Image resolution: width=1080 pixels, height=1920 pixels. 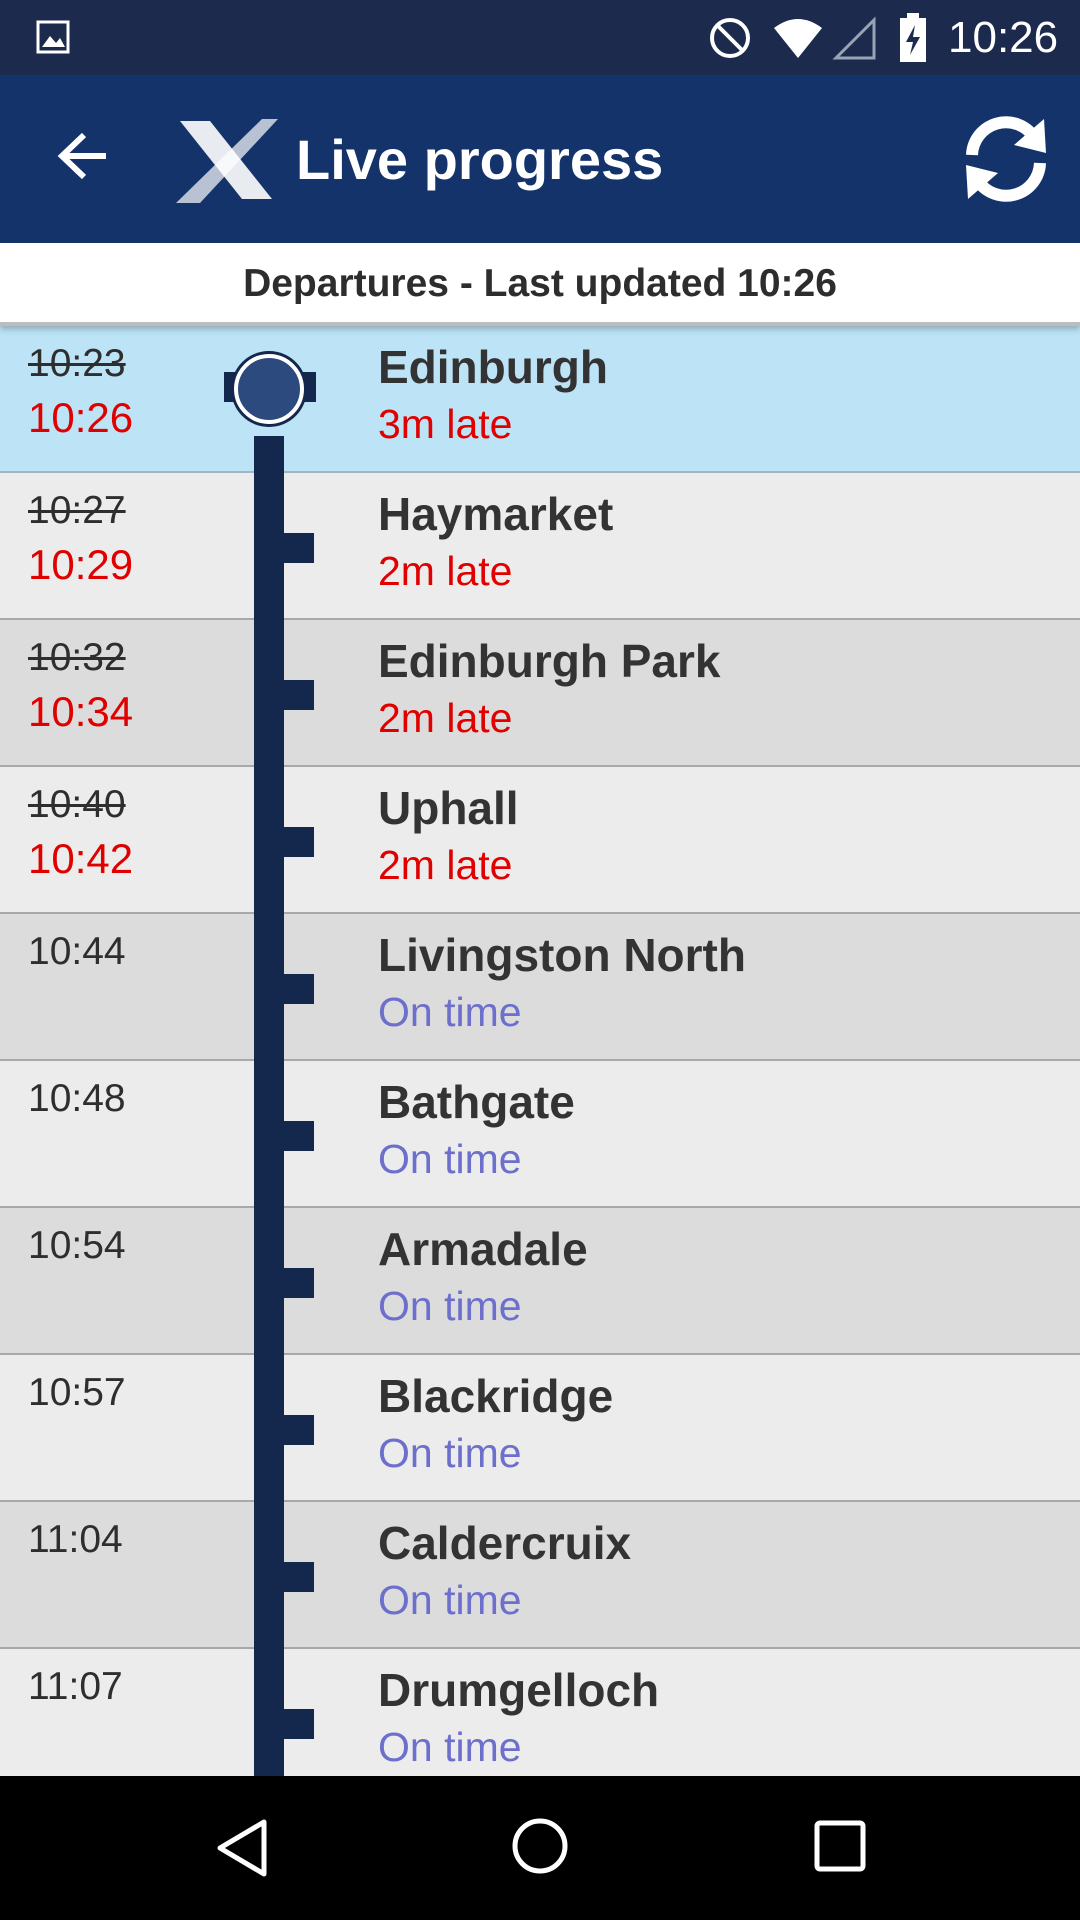 I want to click on expected-time: 10:42, so click(x=81, y=858).